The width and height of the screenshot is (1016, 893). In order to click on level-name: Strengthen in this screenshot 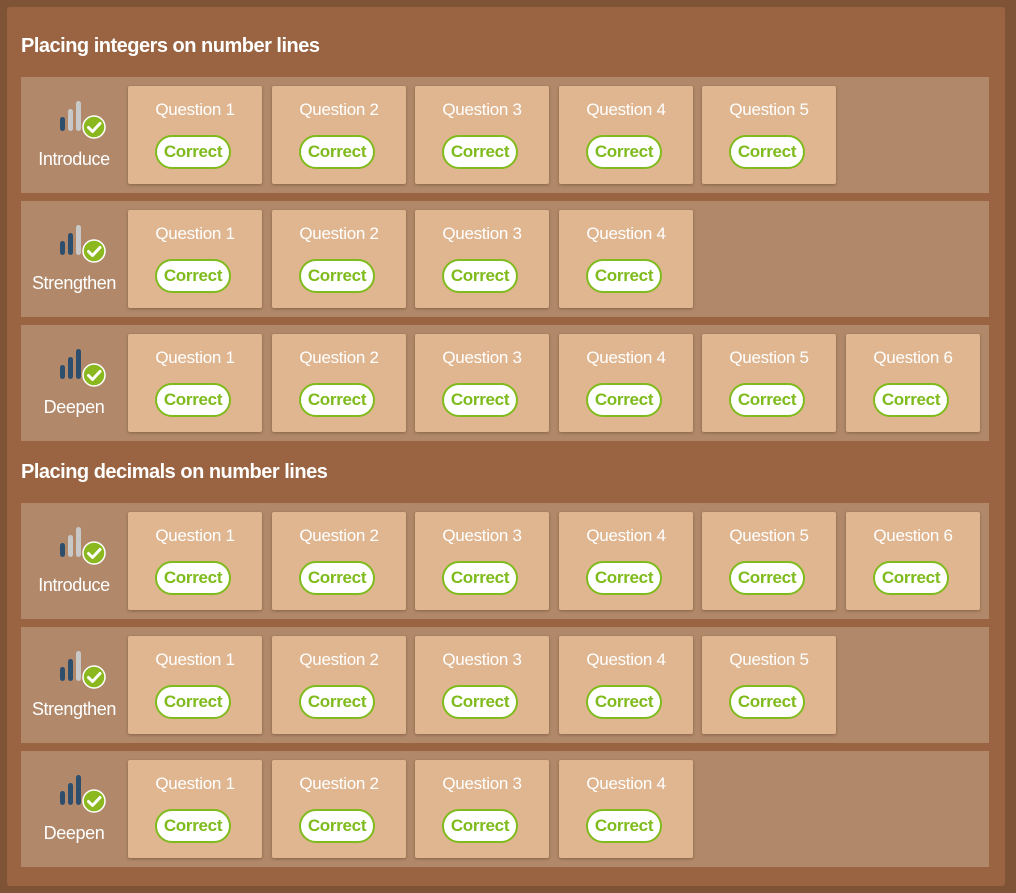, I will do `click(74, 709)`.